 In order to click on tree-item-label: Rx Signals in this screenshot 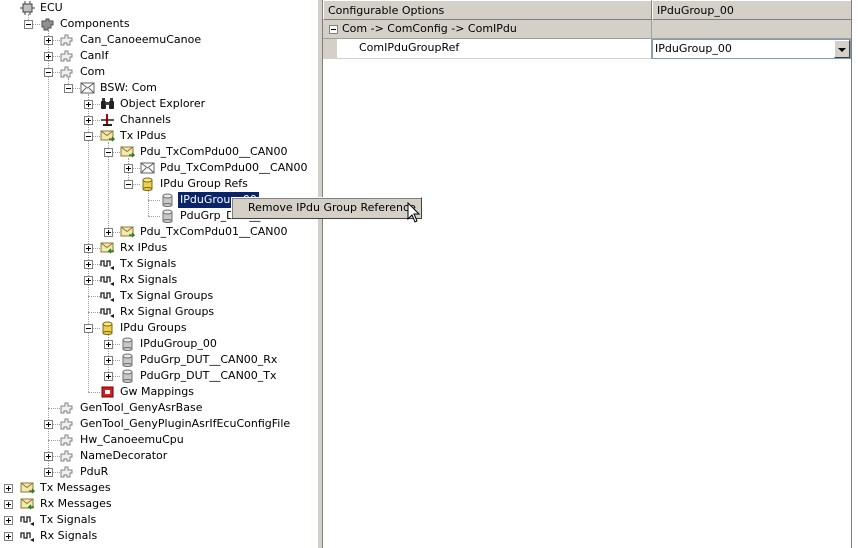, I will do `click(149, 279)`.